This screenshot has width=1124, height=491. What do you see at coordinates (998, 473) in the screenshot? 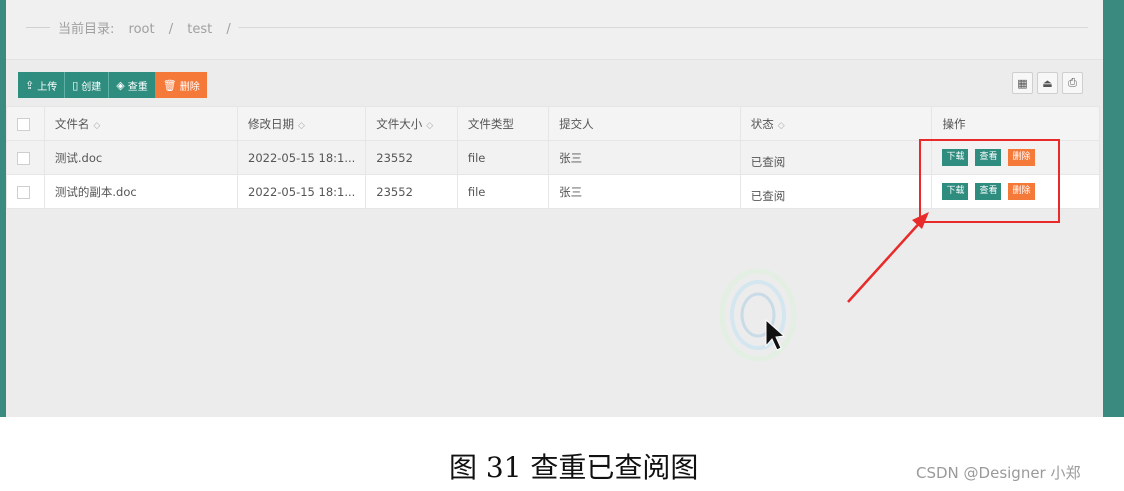
I see `watermark: CSDN @Designer 小郑` at bounding box center [998, 473].